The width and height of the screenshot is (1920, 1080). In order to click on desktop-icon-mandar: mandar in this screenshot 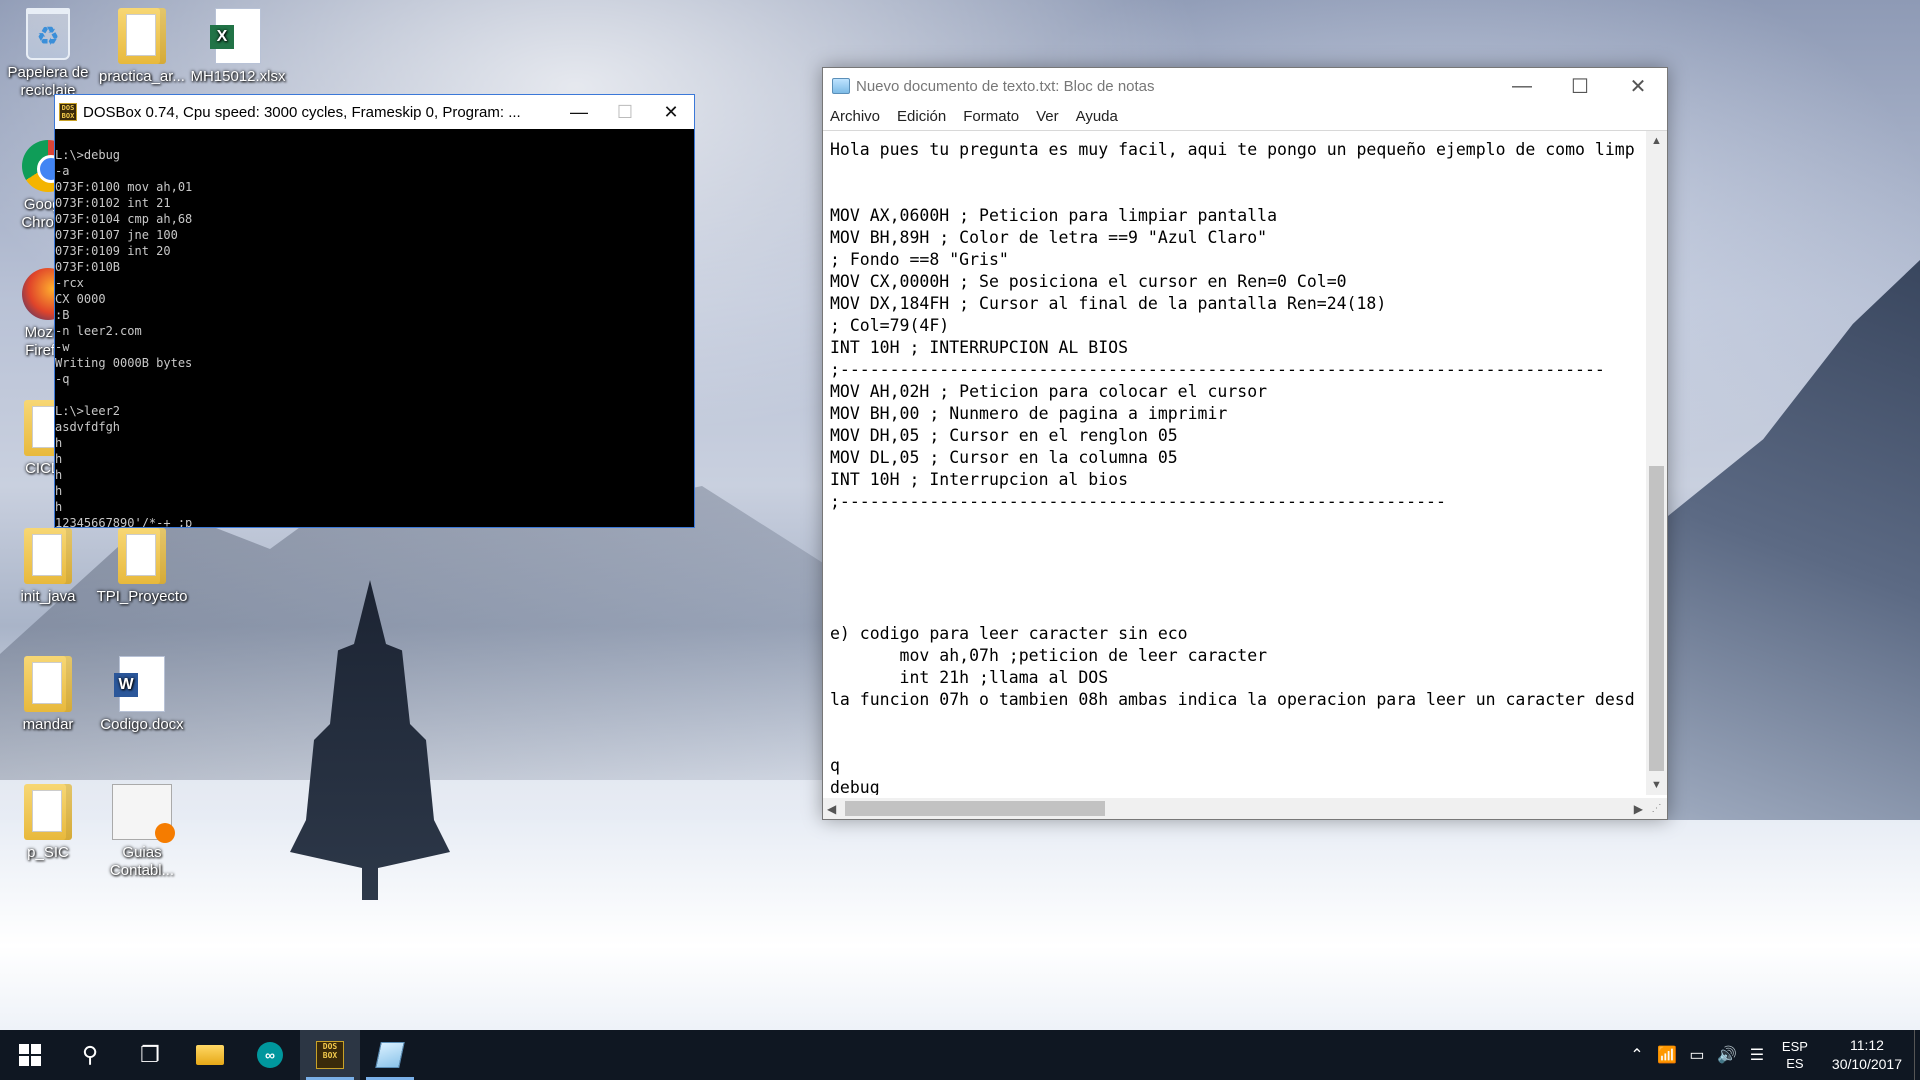, I will do `click(48, 695)`.